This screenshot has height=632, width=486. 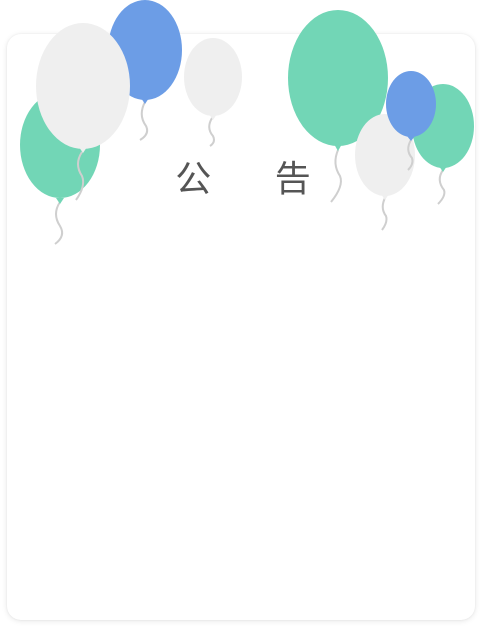 I want to click on notice-title: 公 告, so click(x=256, y=179).